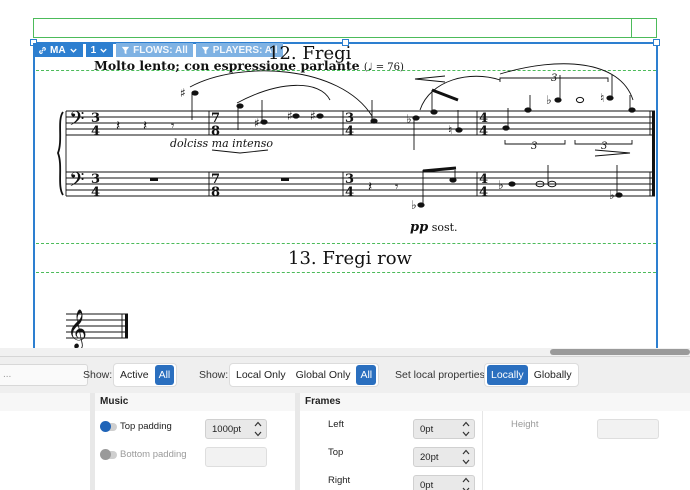  Describe the element at coordinates (60, 153) in the screenshot. I see `brace` at that location.